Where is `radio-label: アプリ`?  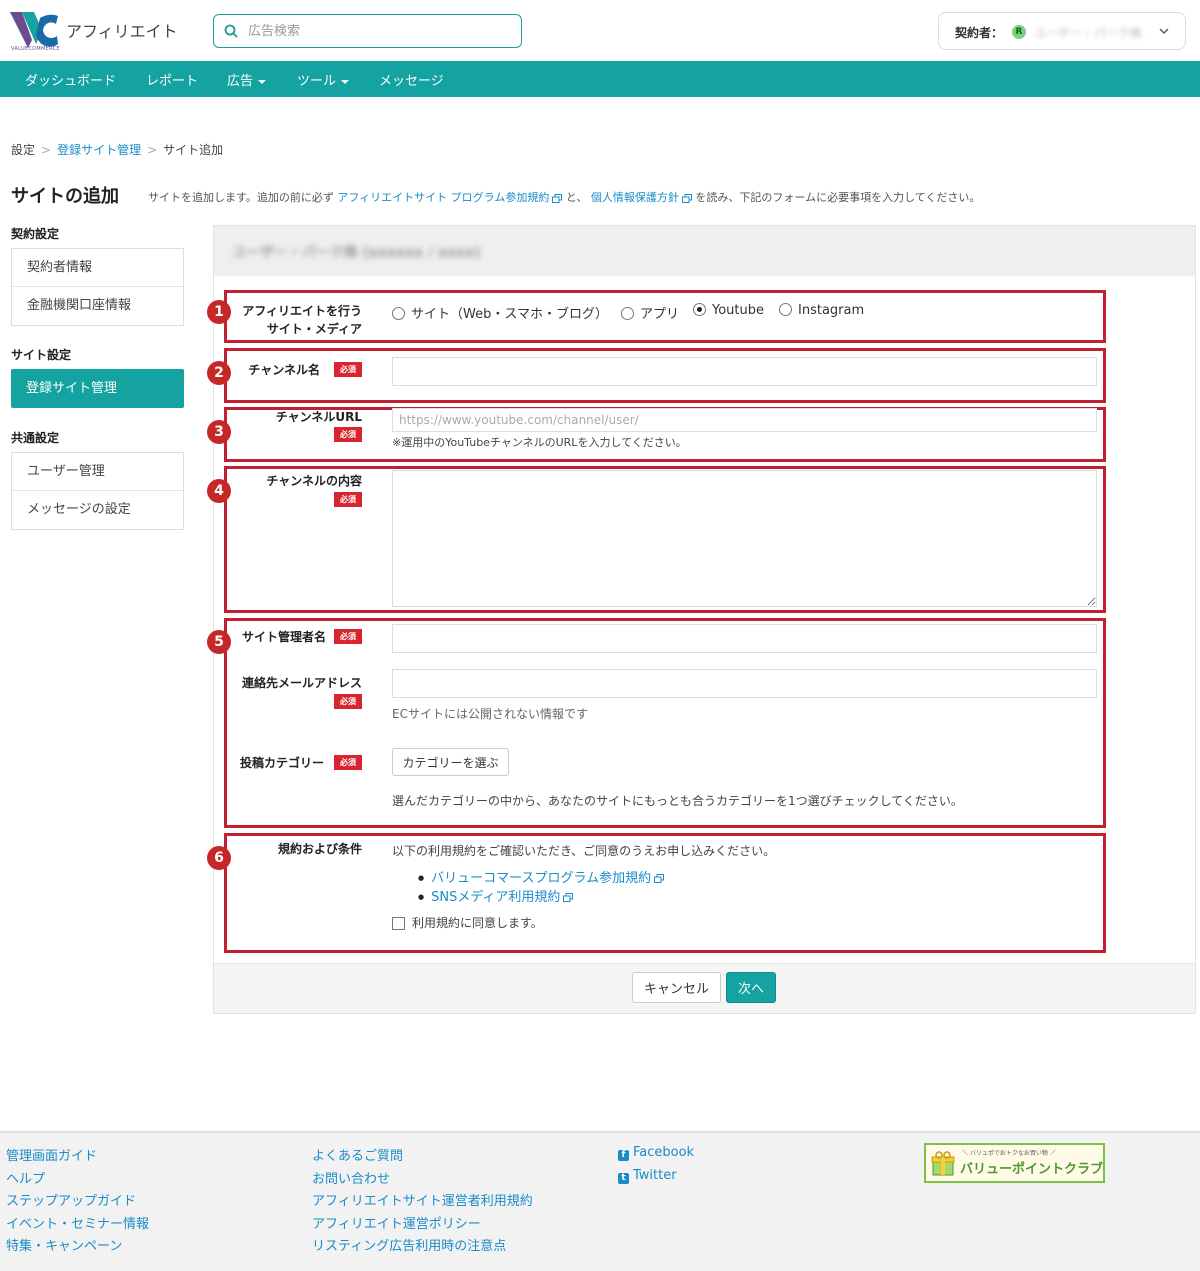
radio-label: アプリ is located at coordinates (660, 314).